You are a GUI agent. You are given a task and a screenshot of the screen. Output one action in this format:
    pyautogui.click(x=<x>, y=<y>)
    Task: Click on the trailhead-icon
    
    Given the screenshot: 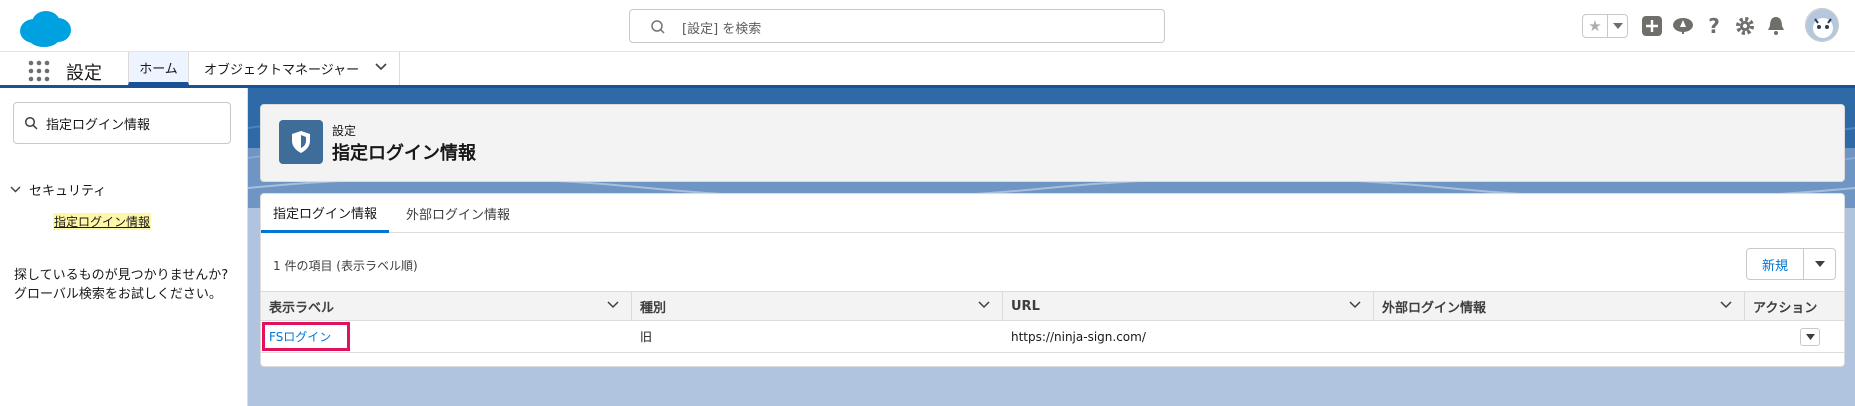 What is the action you would take?
    pyautogui.click(x=1683, y=26)
    